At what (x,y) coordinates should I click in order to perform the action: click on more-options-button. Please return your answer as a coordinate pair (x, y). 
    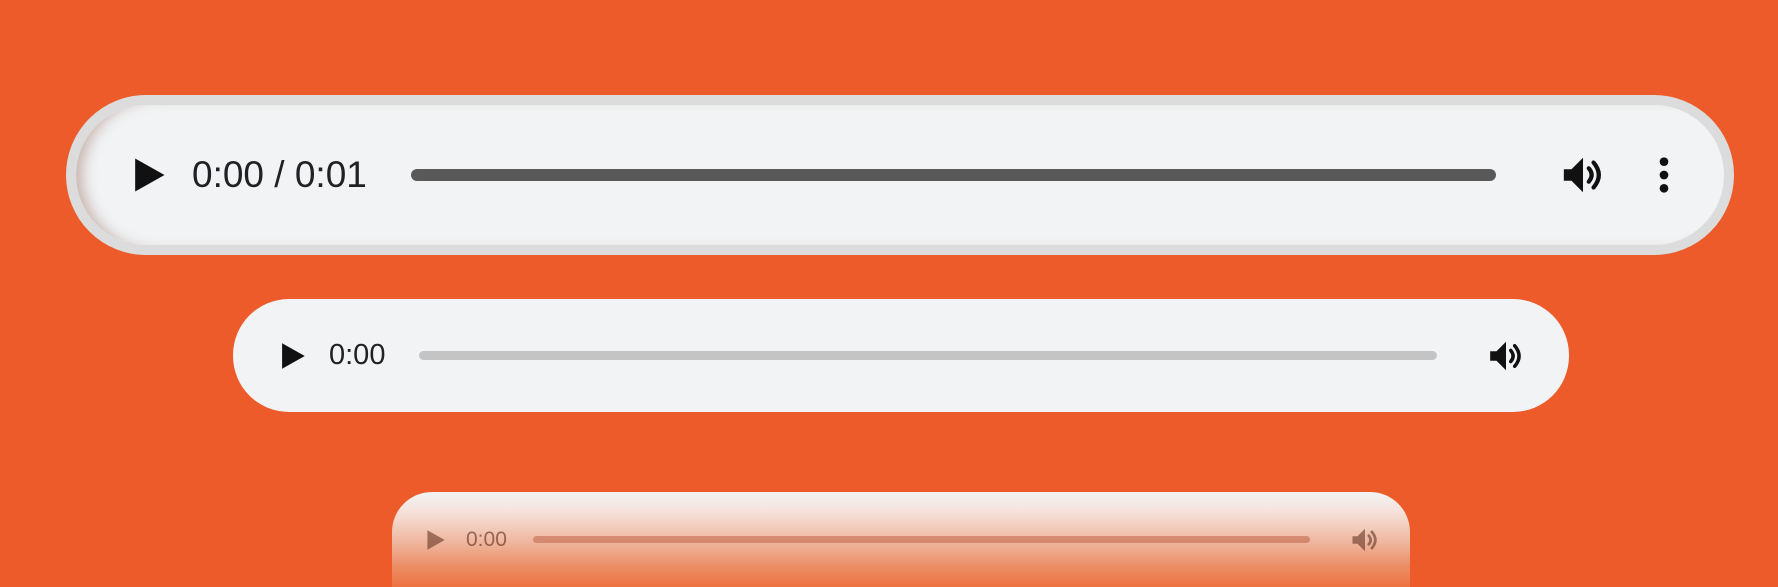
    Looking at the image, I should click on (1664, 175).